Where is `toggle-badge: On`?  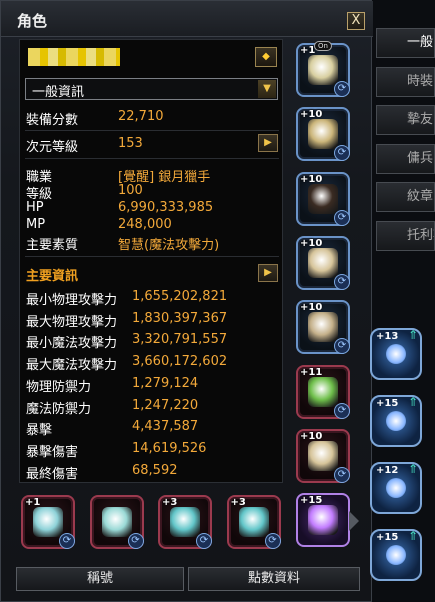
toggle-badge: On is located at coordinates (323, 46).